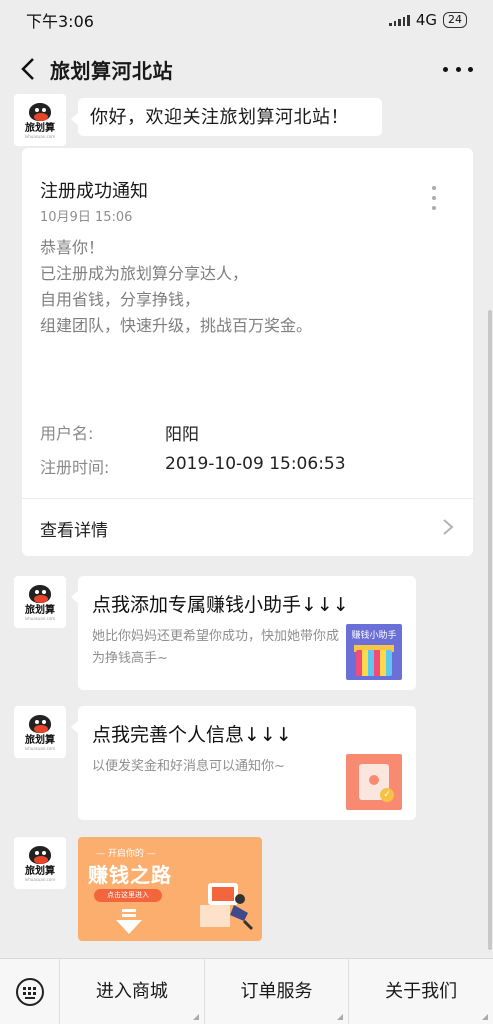 Image resolution: width=493 pixels, height=1024 pixels. Describe the element at coordinates (126, 854) in the screenshot. I see `banner-subtitle: — 开启你的 —` at that location.